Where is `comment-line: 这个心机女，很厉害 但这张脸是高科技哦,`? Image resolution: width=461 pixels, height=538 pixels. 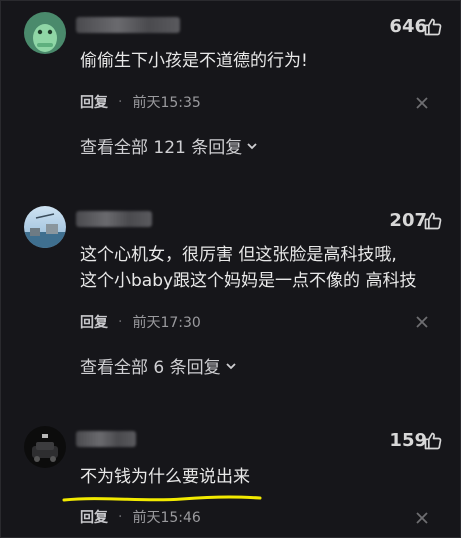 comment-line: 这个心机女，很厉害 但这张脸是高科技哦, is located at coordinates (238, 255).